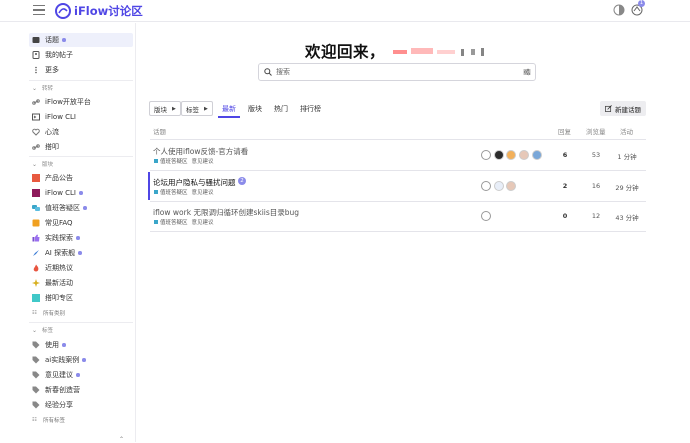 This screenshot has width=690, height=443. I want to click on list-icon: ☷, so click(34, 313).